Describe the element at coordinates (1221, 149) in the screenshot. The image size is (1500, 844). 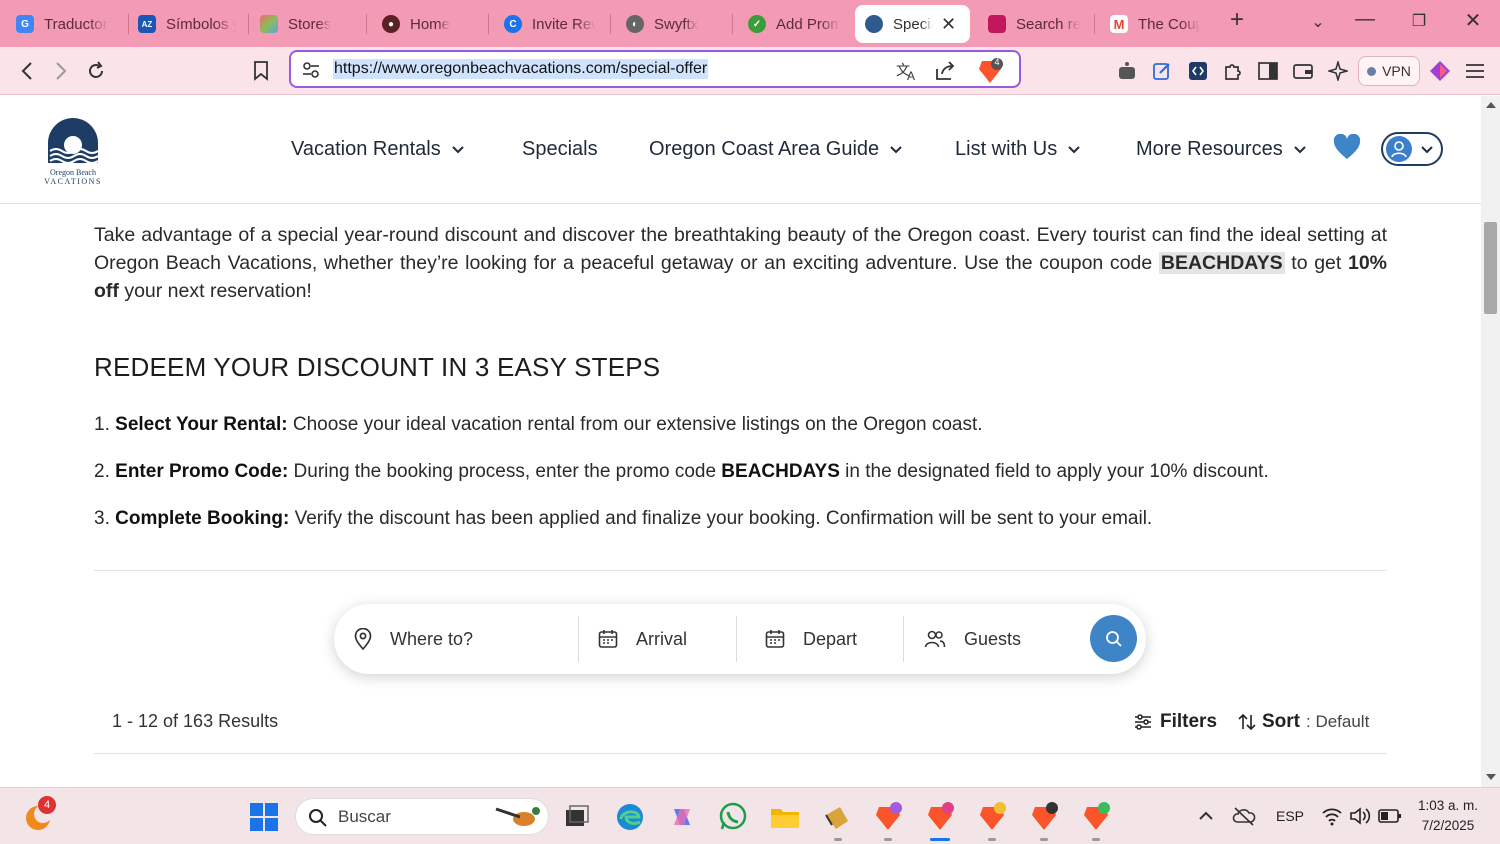
I see `nav-more-resources: More Resources` at that location.